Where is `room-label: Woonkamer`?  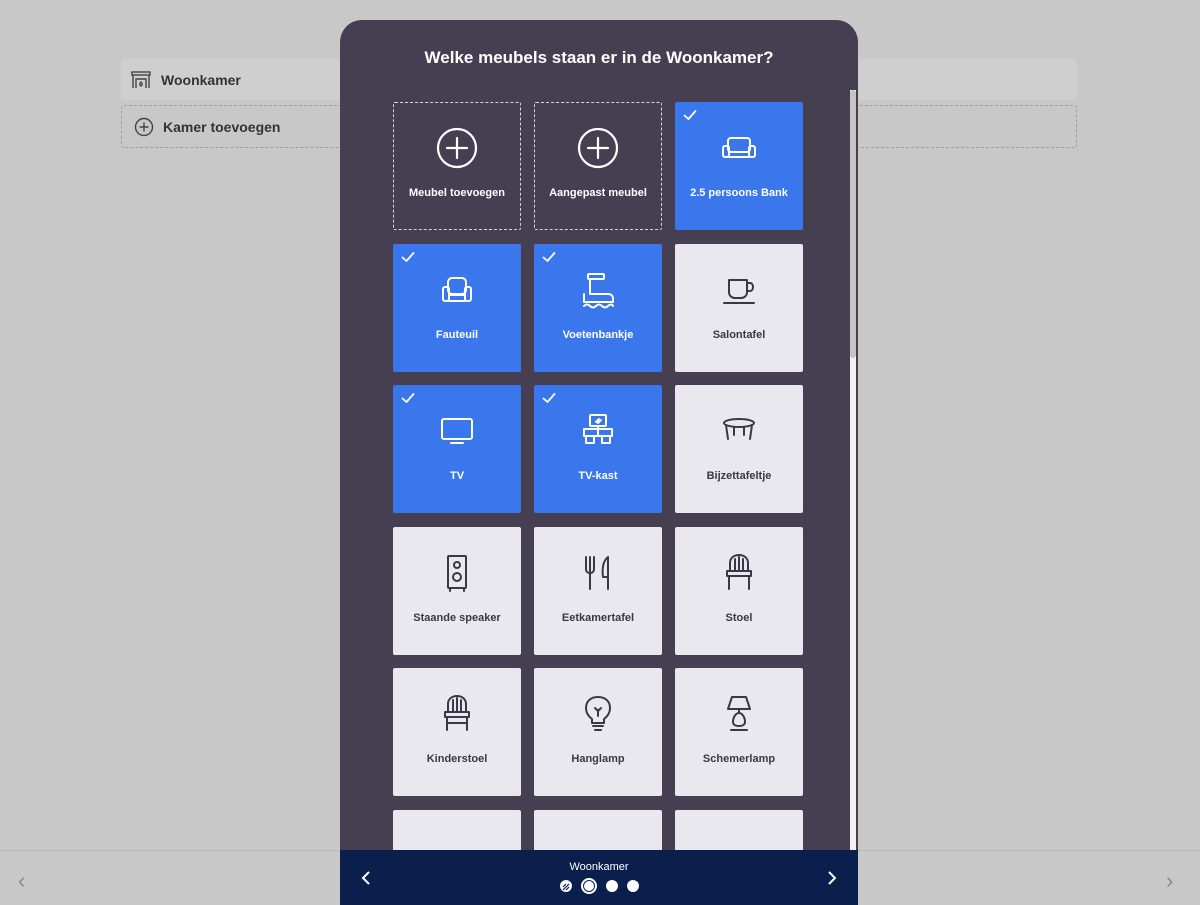
room-label: Woonkamer is located at coordinates (201, 79).